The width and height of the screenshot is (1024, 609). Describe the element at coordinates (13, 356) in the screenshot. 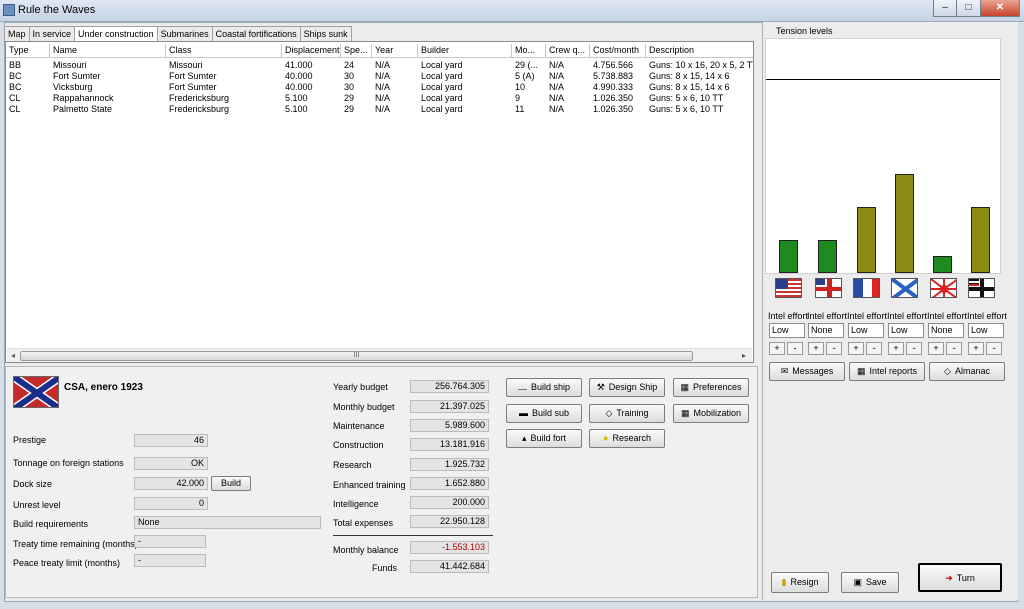

I see `scroll-left-icon: ◂` at that location.